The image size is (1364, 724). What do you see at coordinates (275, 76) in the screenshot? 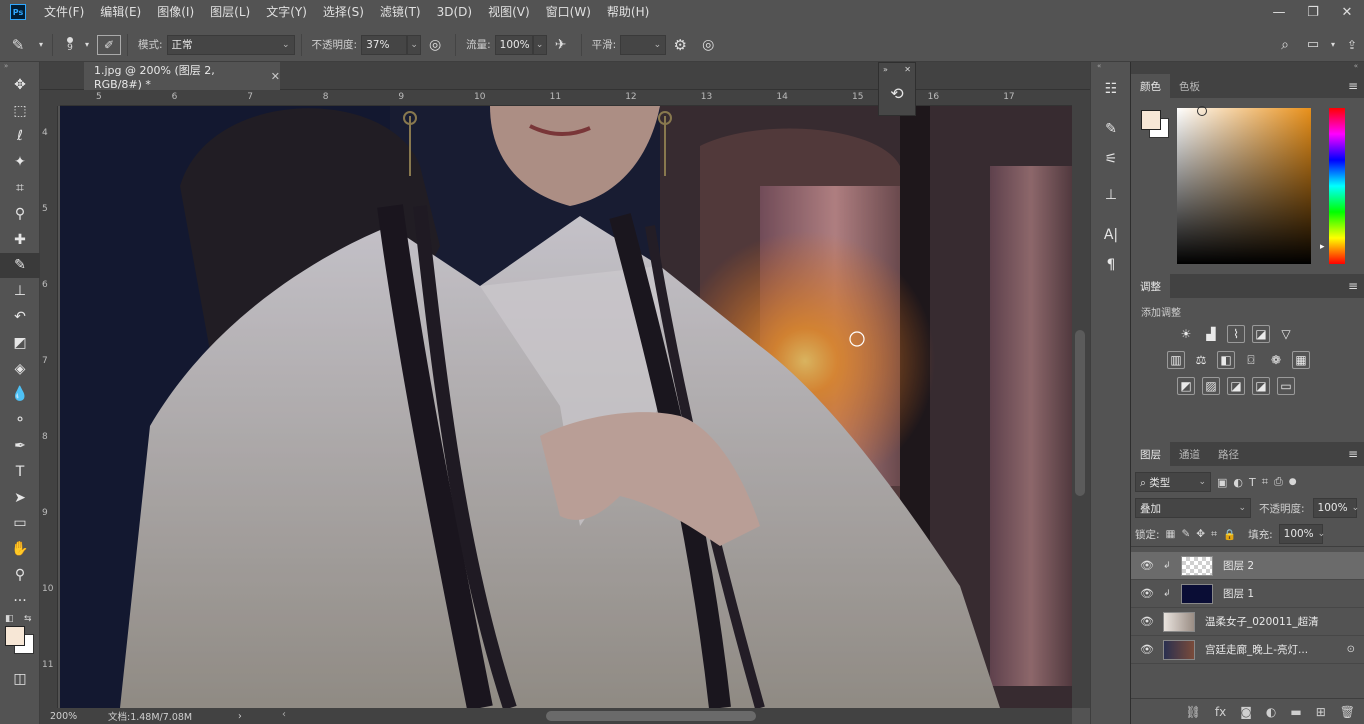
I see `close-tab-icon: ✕` at bounding box center [275, 76].